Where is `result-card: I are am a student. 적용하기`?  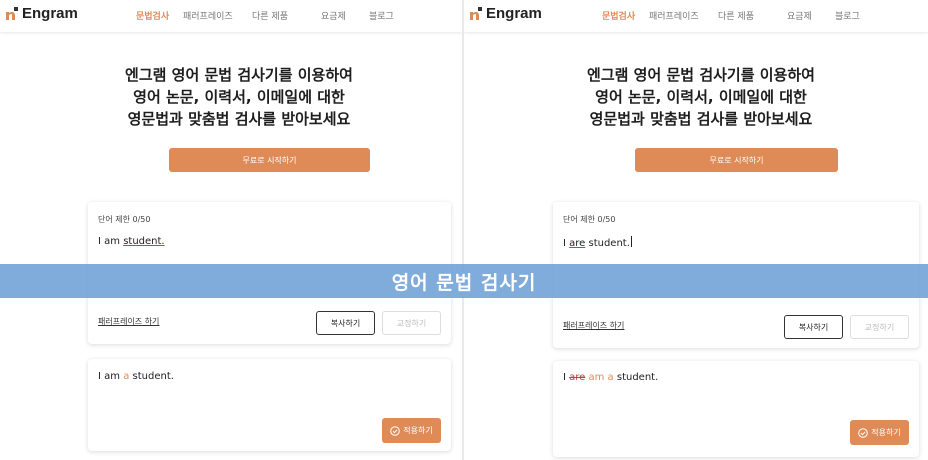 result-card: I are am a student. 적용하기 is located at coordinates (736, 409).